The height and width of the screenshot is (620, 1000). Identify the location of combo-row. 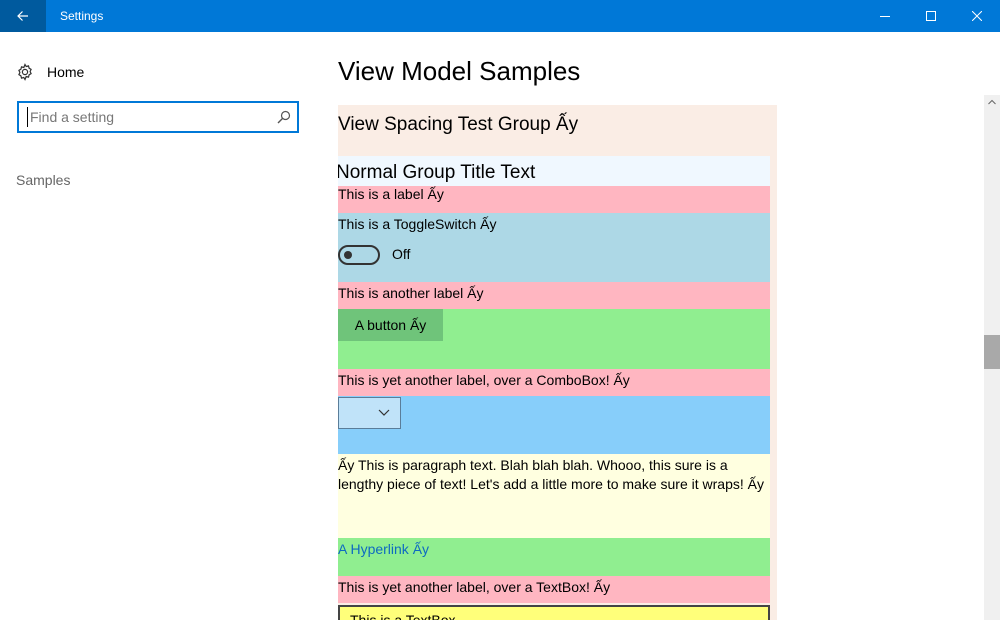
(554, 425).